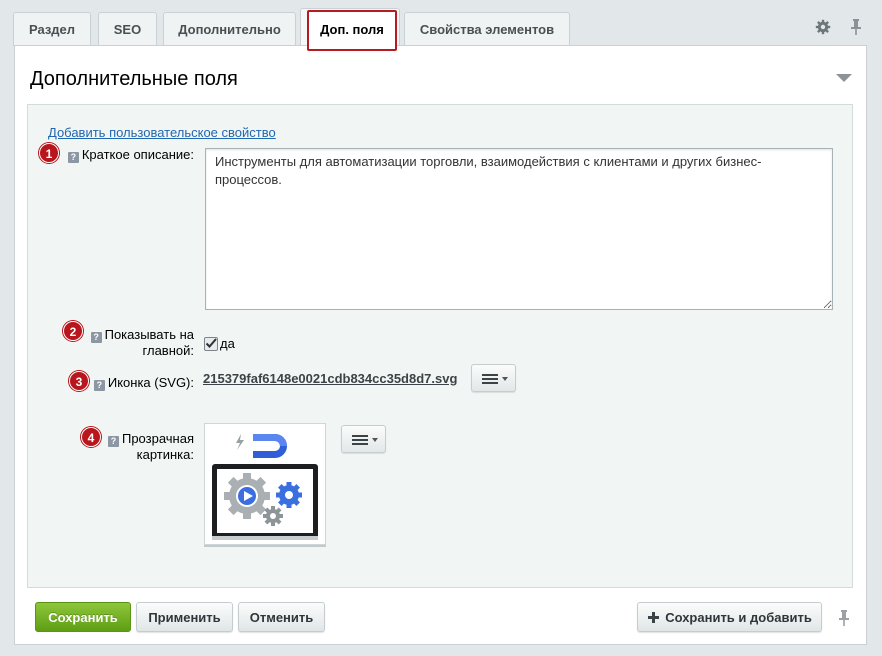 The width and height of the screenshot is (882, 656). I want to click on show-on-main-label-line2: главной:, so click(168, 350).